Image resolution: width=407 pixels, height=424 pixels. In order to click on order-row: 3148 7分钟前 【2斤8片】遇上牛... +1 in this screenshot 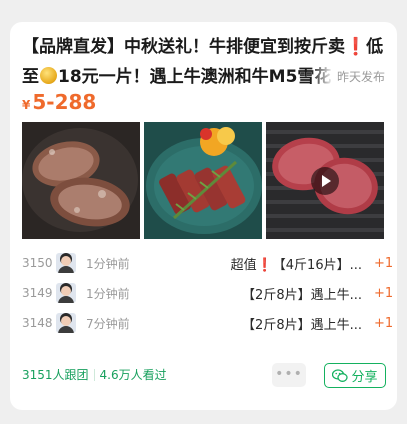, I will do `click(208, 323)`.